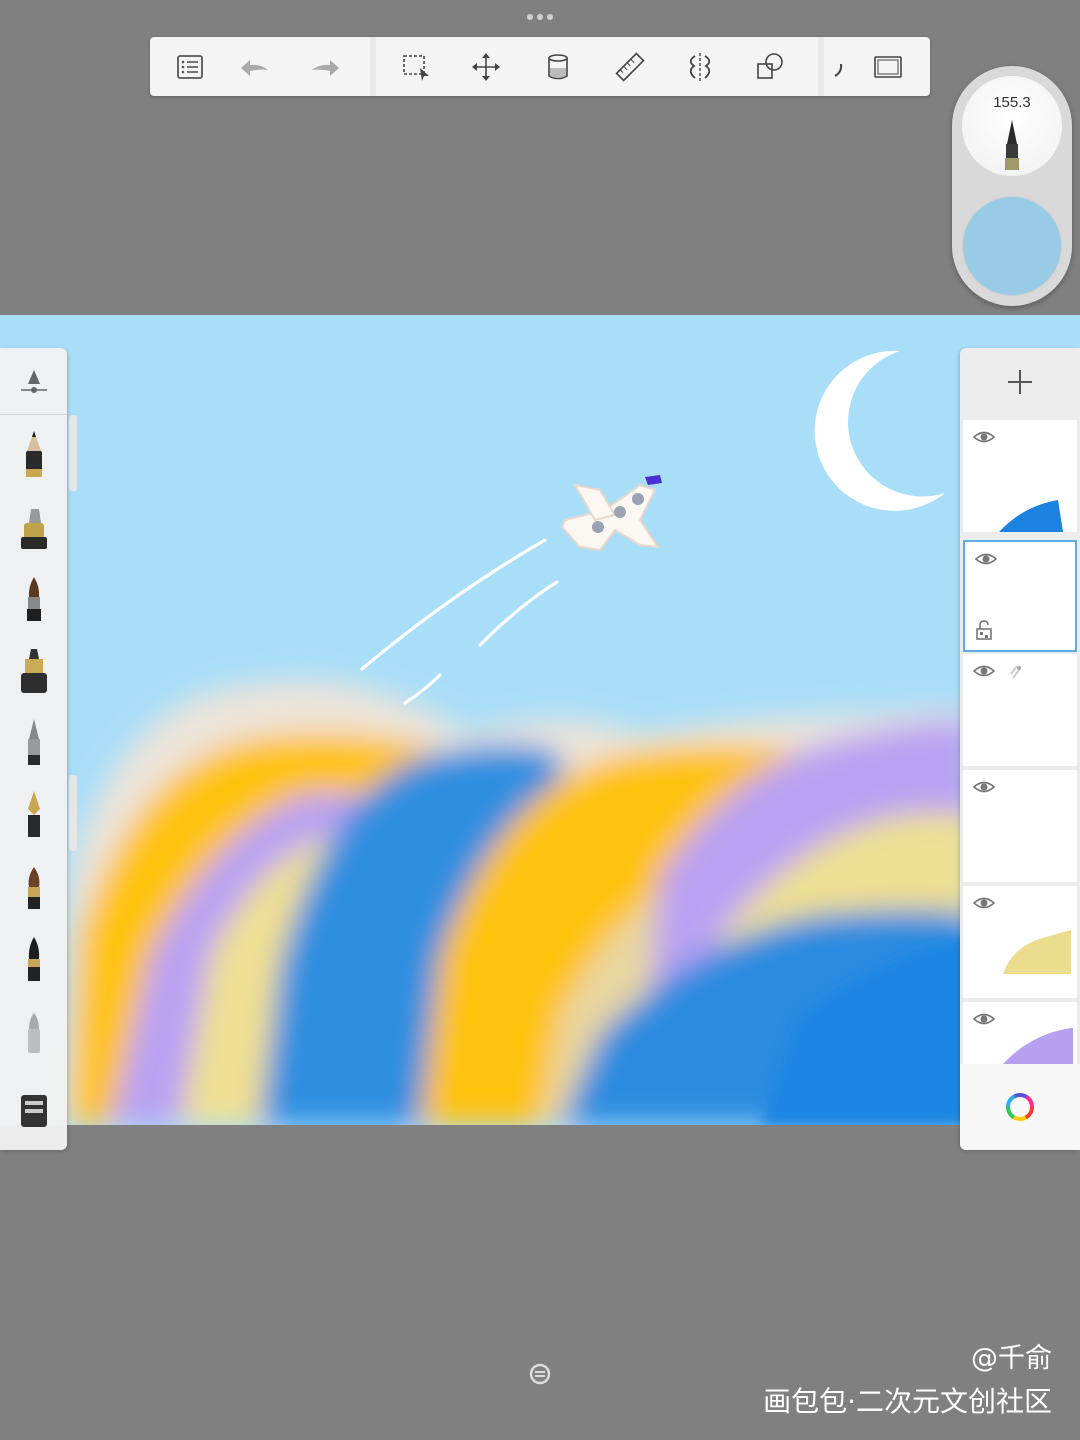  What do you see at coordinates (34, 1105) in the screenshot?
I see `smudge-icon` at bounding box center [34, 1105].